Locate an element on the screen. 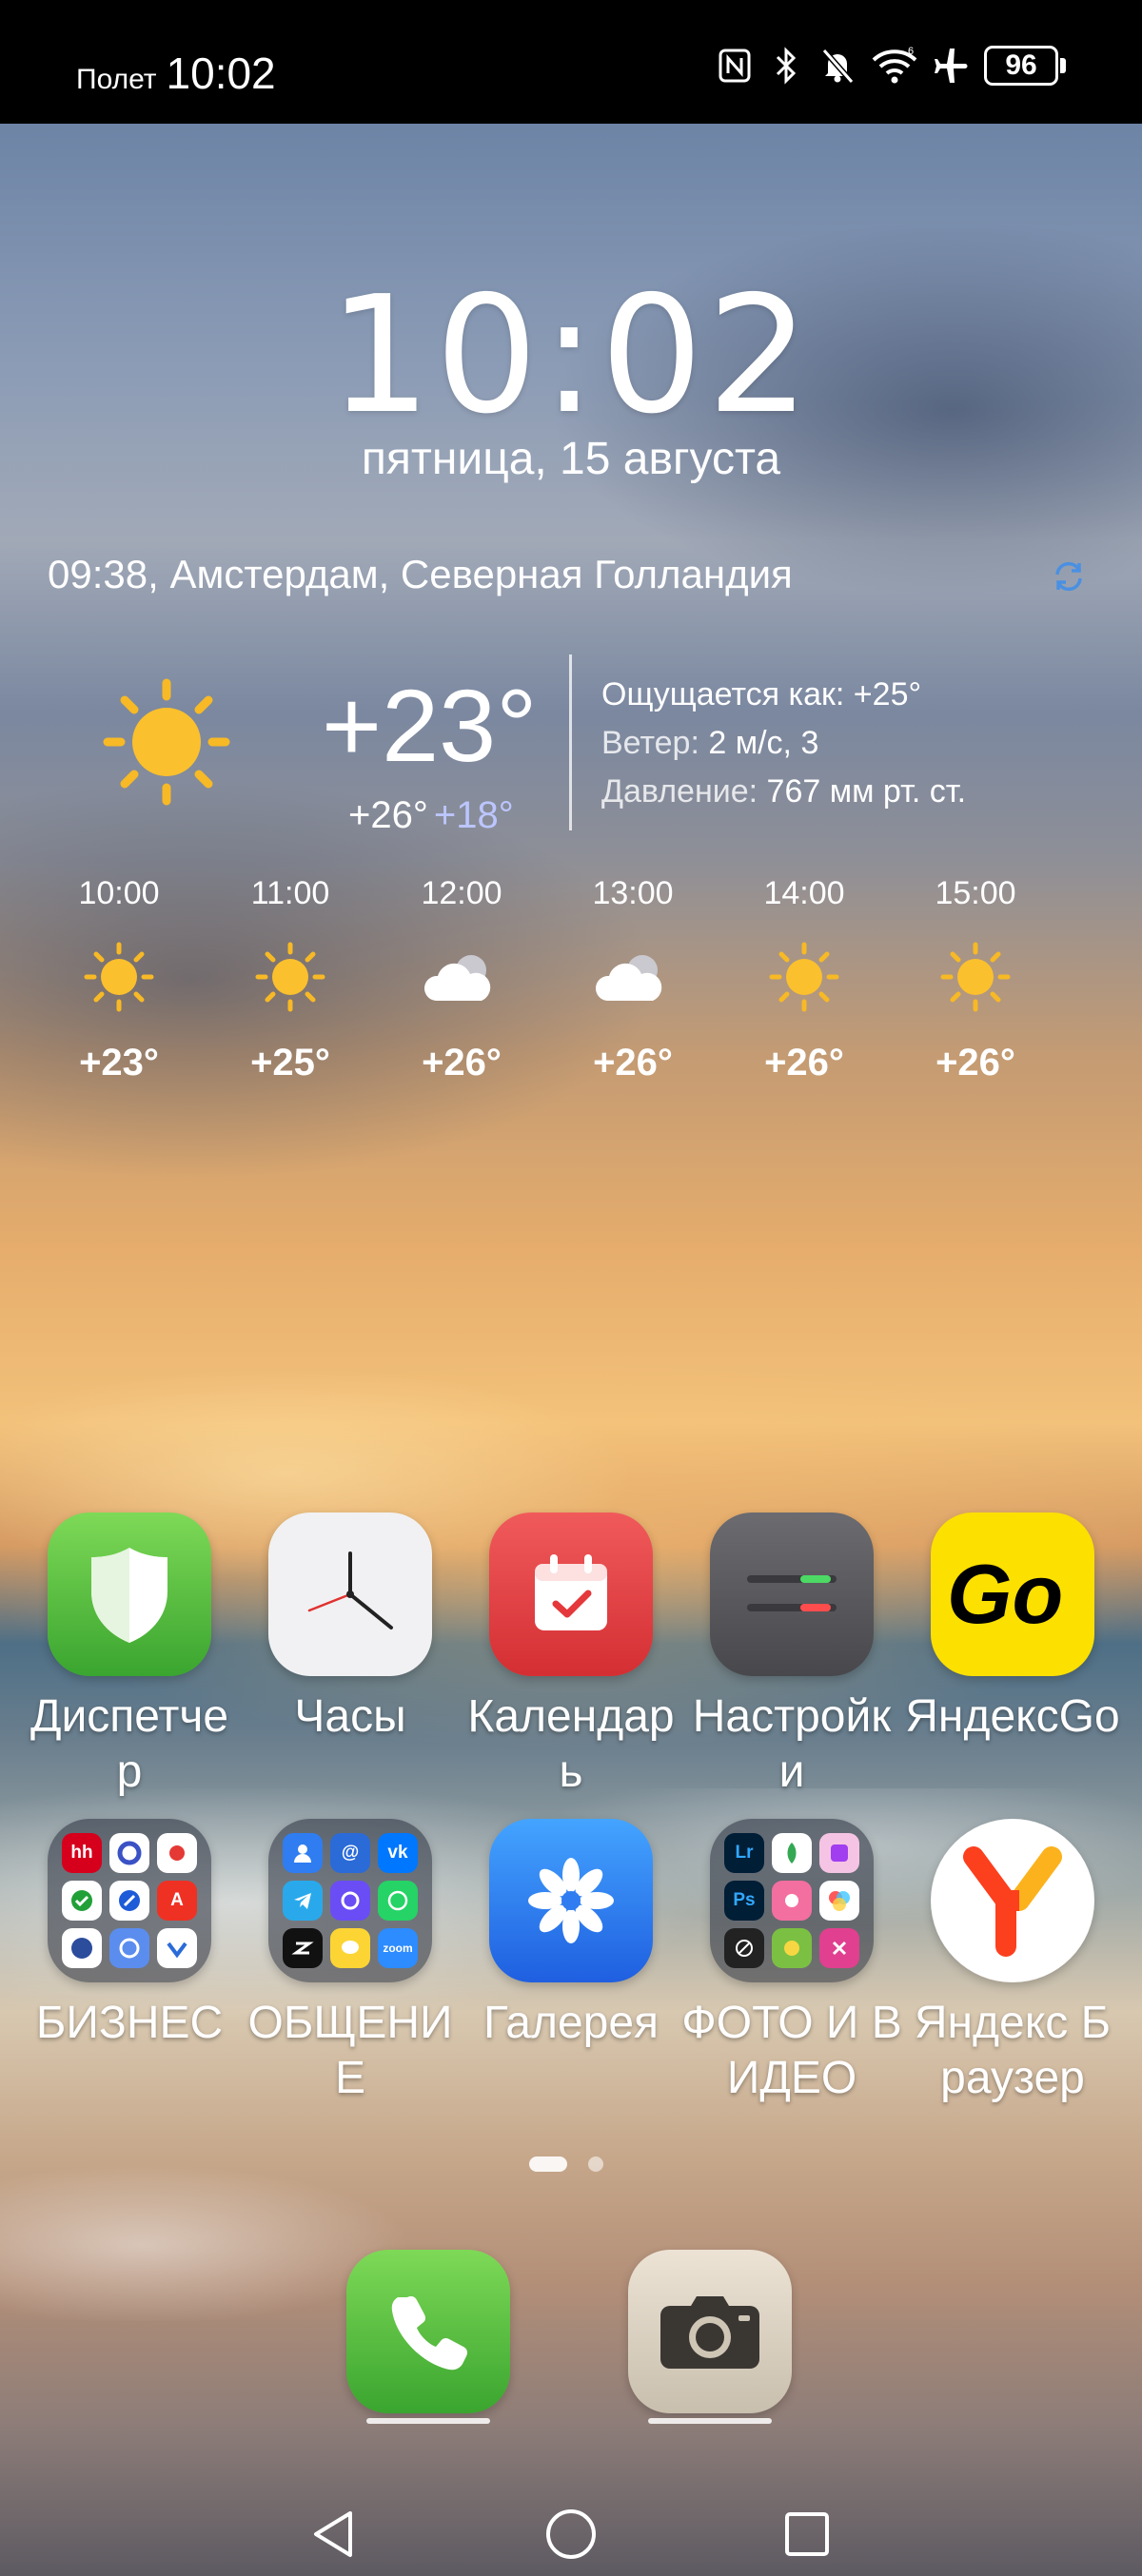 Image resolution: width=1142 pixels, height=2576 pixels. chat-app-icon is located at coordinates (350, 1948).